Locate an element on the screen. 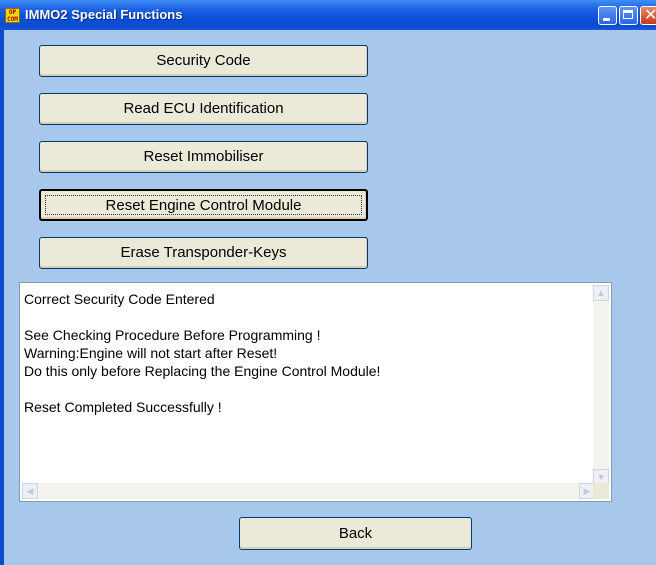 The image size is (656, 565). scroll-left-icon: ◀ is located at coordinates (30, 491).